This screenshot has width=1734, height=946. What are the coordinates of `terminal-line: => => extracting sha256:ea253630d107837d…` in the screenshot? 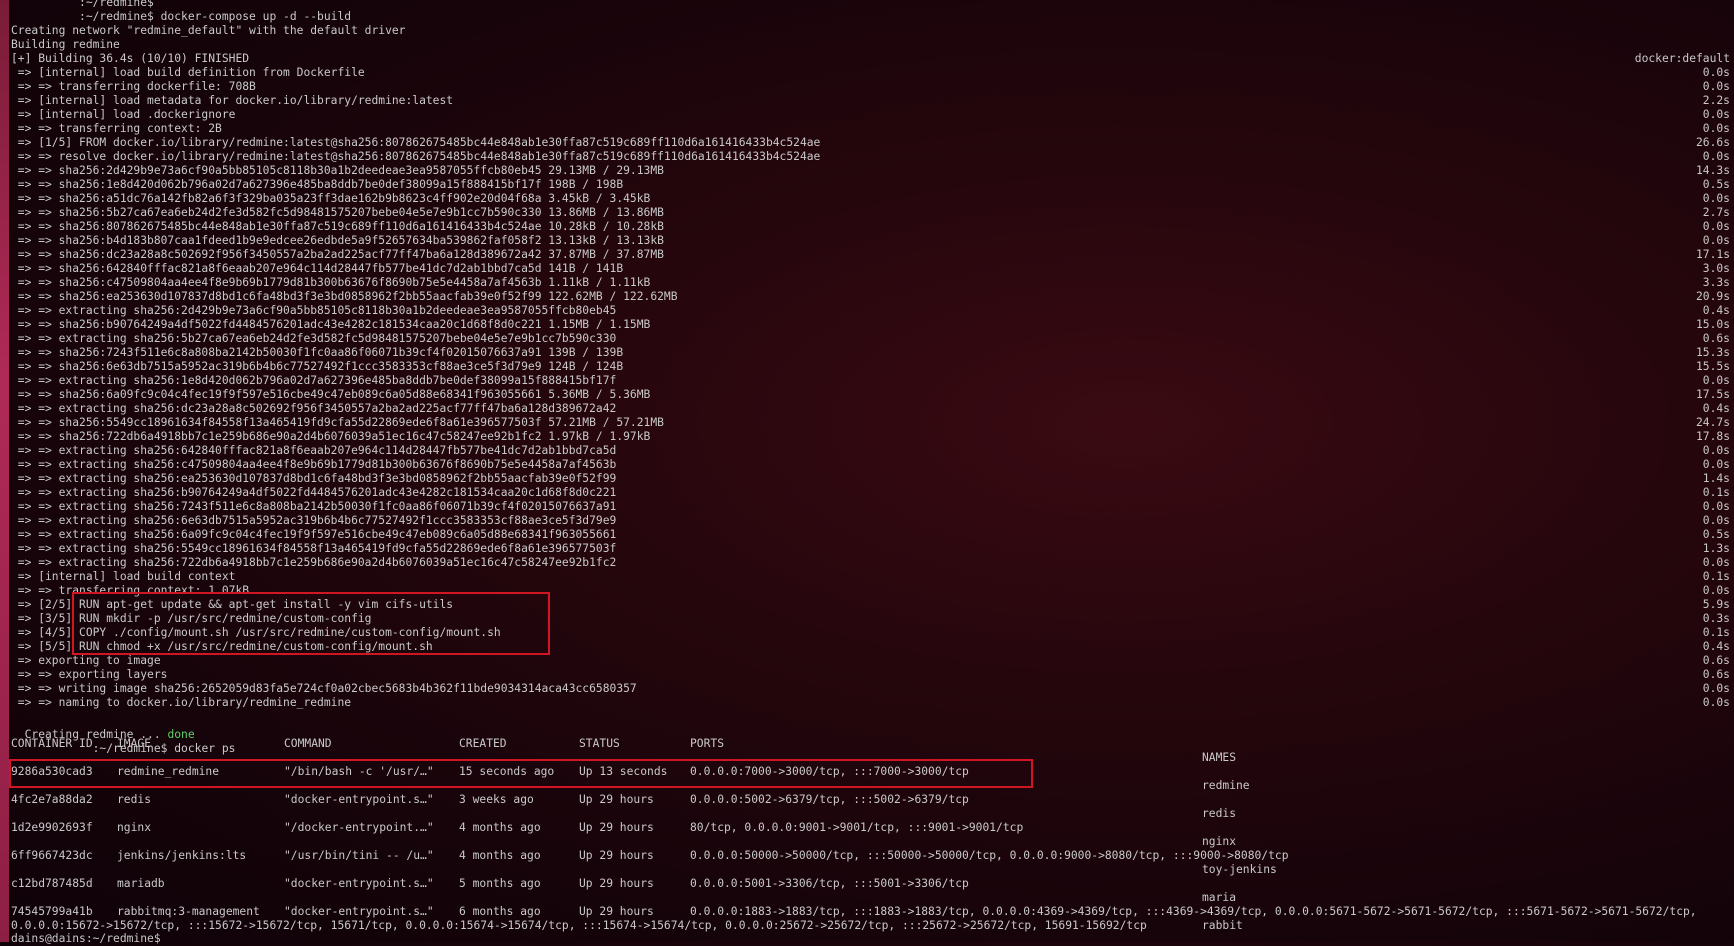 It's located at (871, 479).